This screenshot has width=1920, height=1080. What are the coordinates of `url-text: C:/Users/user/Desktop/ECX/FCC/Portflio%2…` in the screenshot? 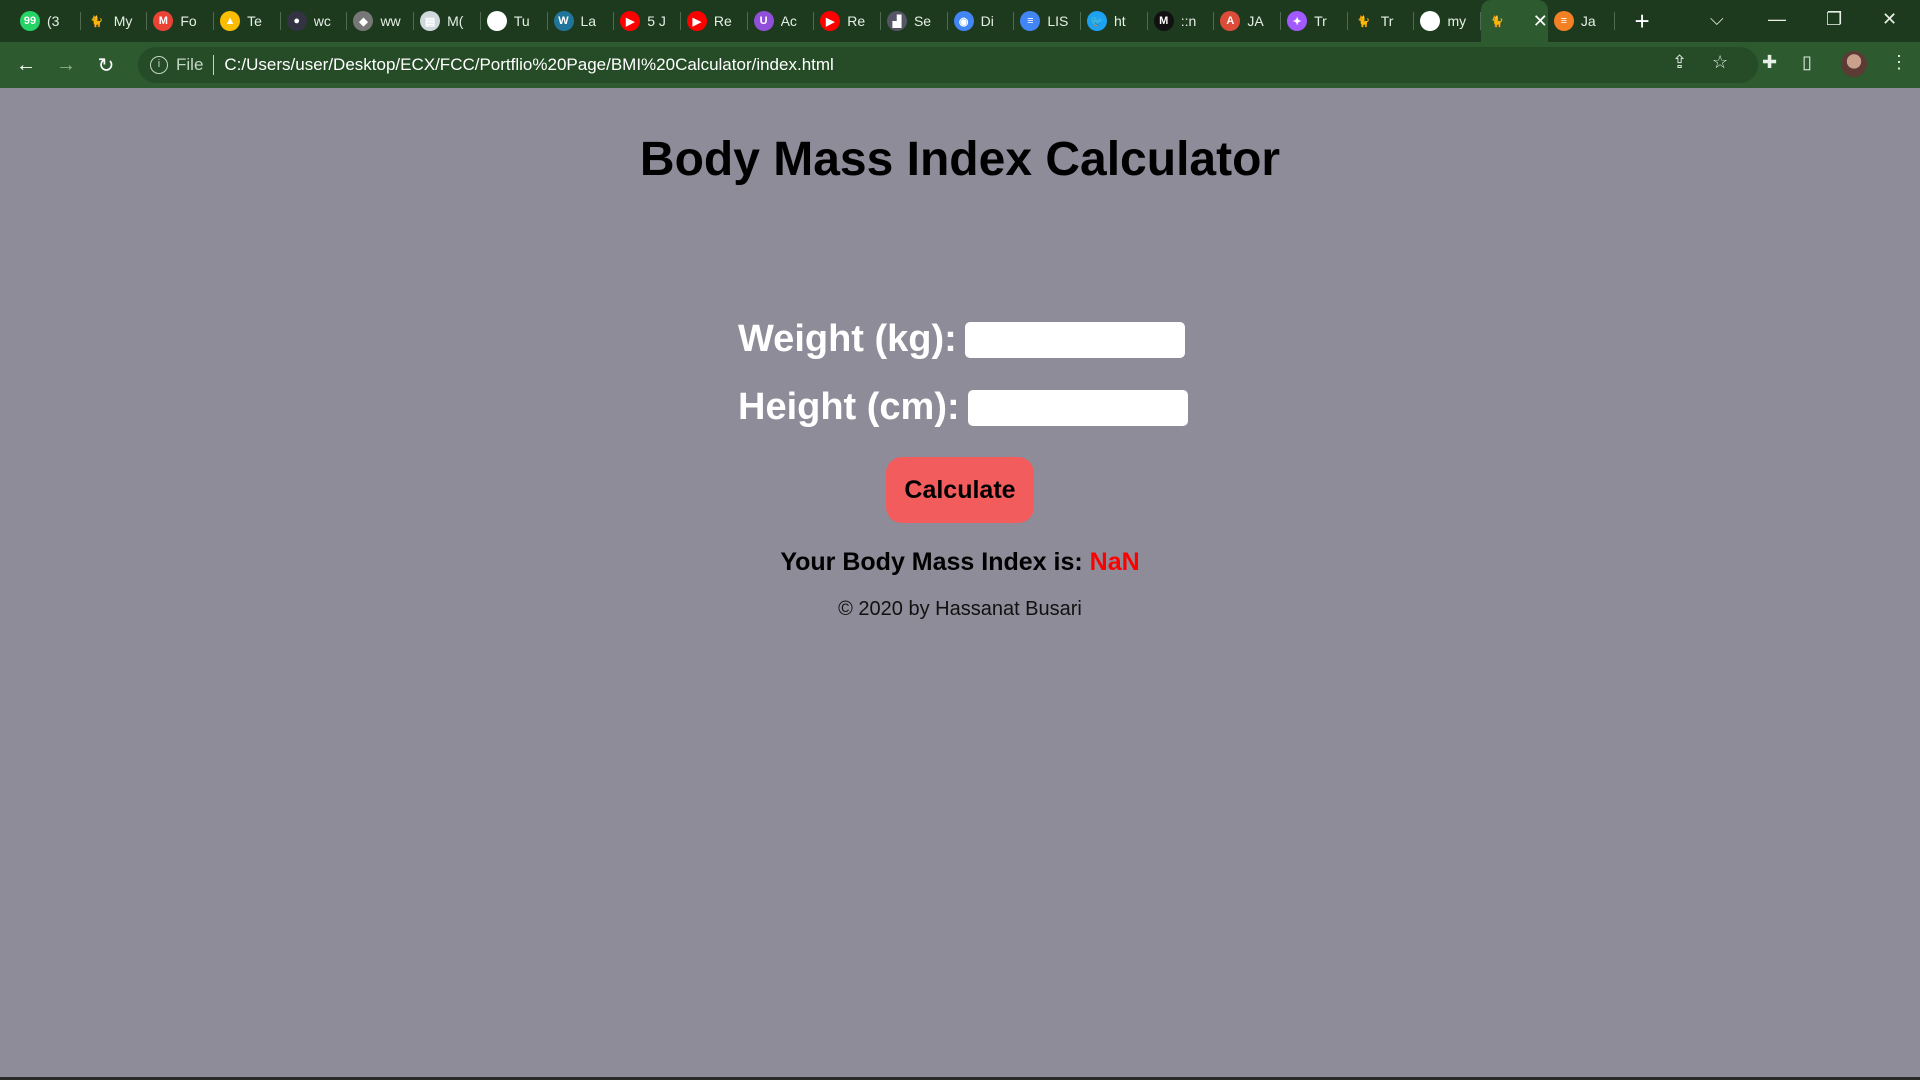 It's located at (528, 65).